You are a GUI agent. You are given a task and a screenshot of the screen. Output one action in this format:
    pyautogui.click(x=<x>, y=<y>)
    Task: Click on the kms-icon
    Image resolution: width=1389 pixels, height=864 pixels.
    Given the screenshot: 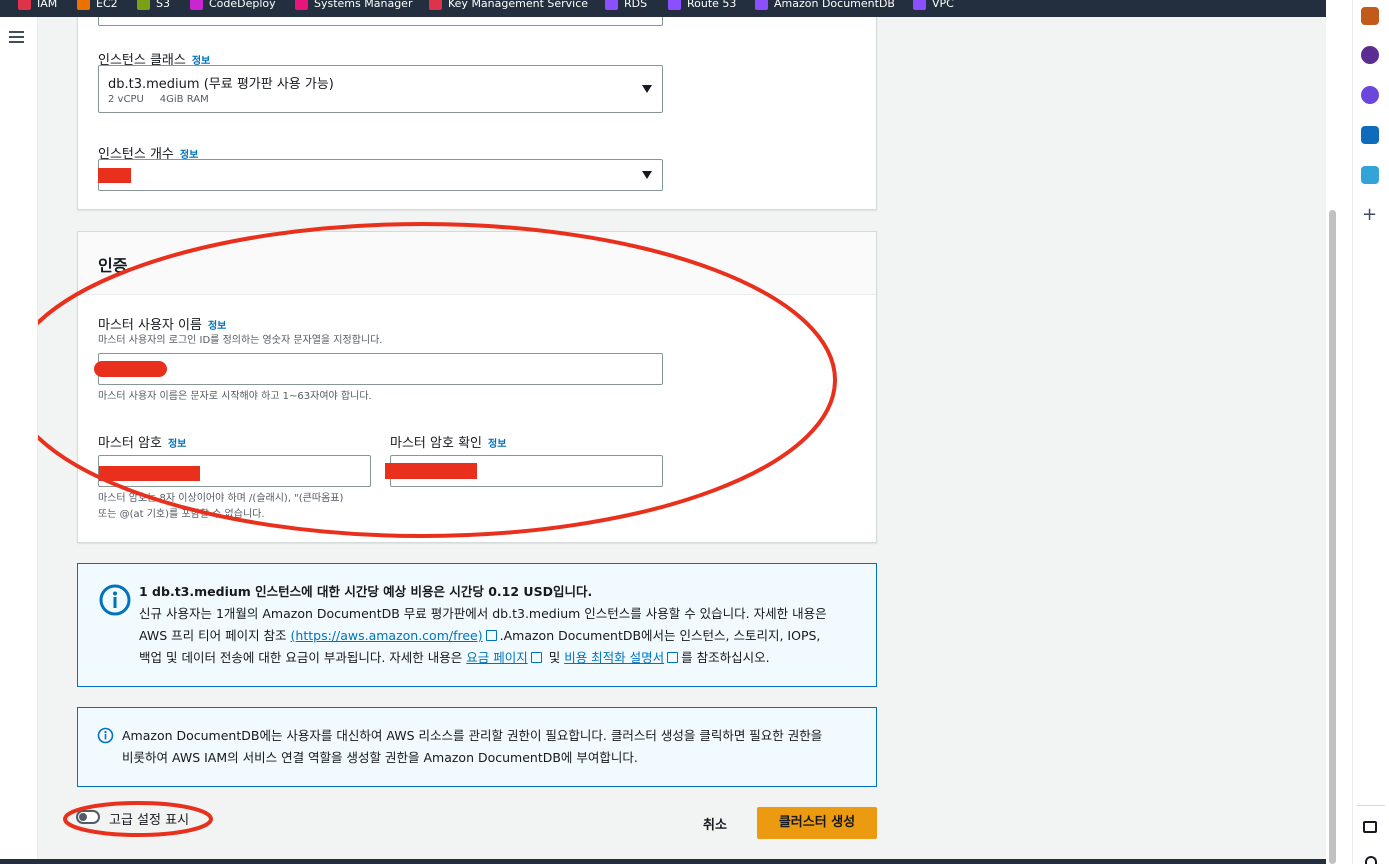 What is the action you would take?
    pyautogui.click(x=435, y=5)
    